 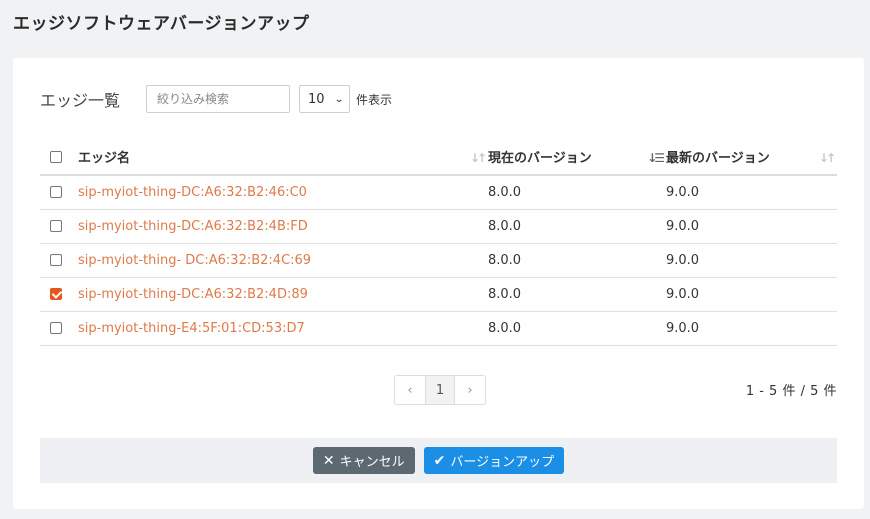 What do you see at coordinates (372, 462) in the screenshot?
I see `cancel-label: キャンセル` at bounding box center [372, 462].